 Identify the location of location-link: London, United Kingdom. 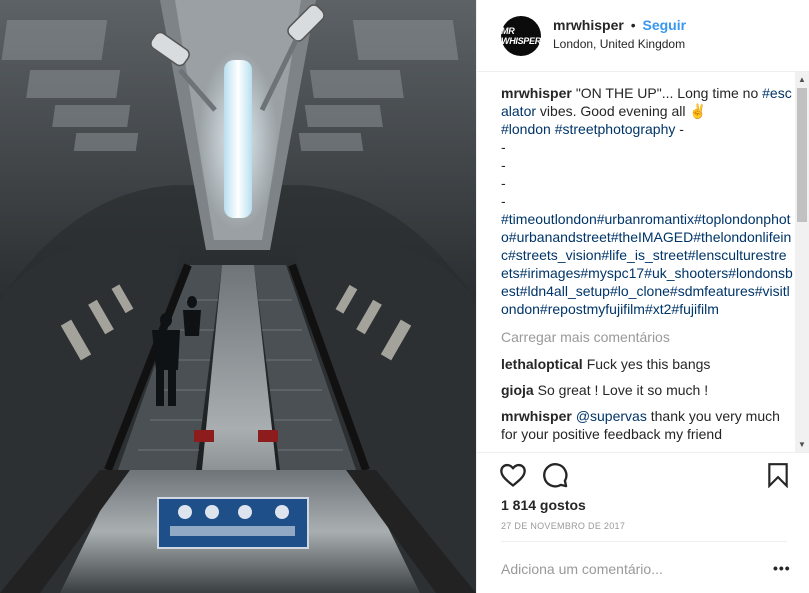
(619, 44).